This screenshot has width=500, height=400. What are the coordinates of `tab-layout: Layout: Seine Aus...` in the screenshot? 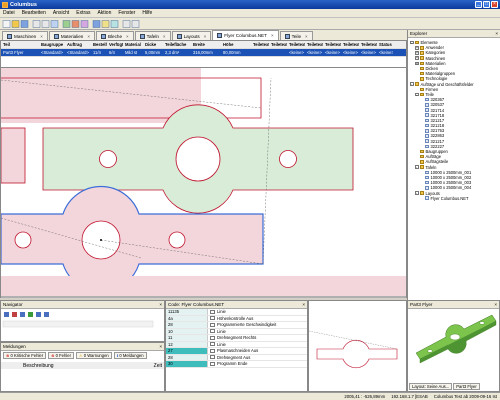 It's located at (431, 386).